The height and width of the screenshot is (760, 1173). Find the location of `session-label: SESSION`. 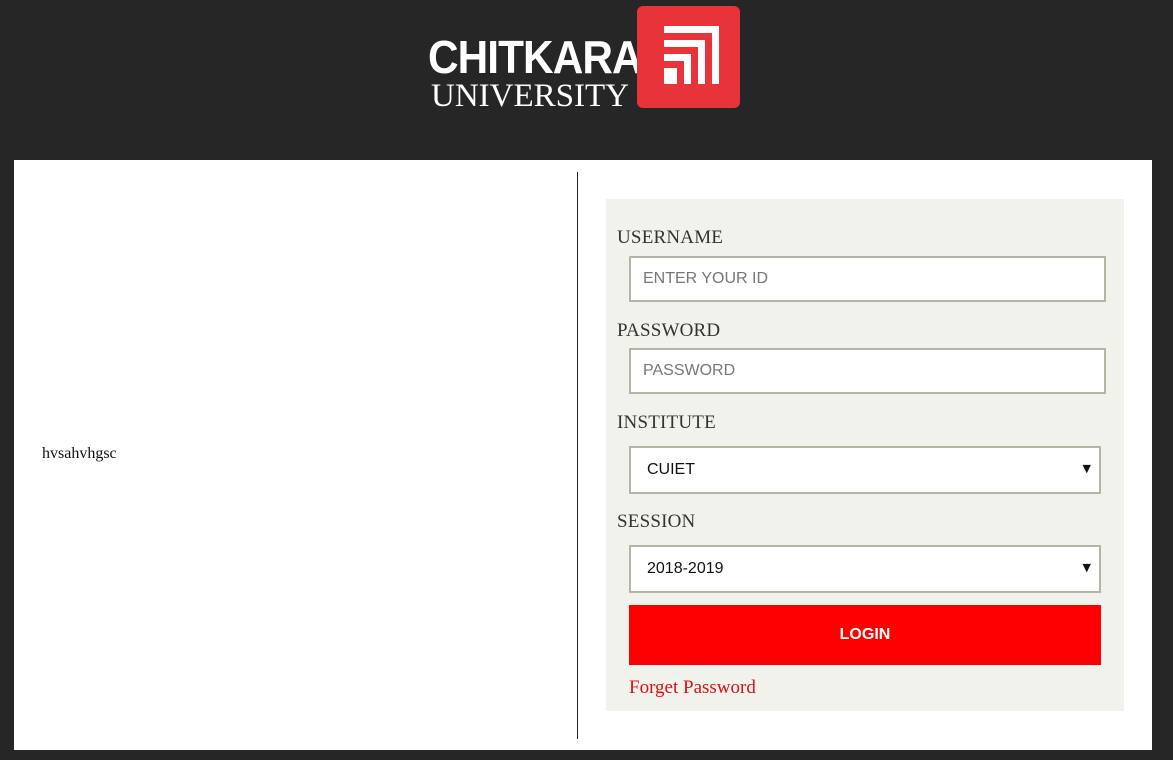

session-label: SESSION is located at coordinates (656, 521).